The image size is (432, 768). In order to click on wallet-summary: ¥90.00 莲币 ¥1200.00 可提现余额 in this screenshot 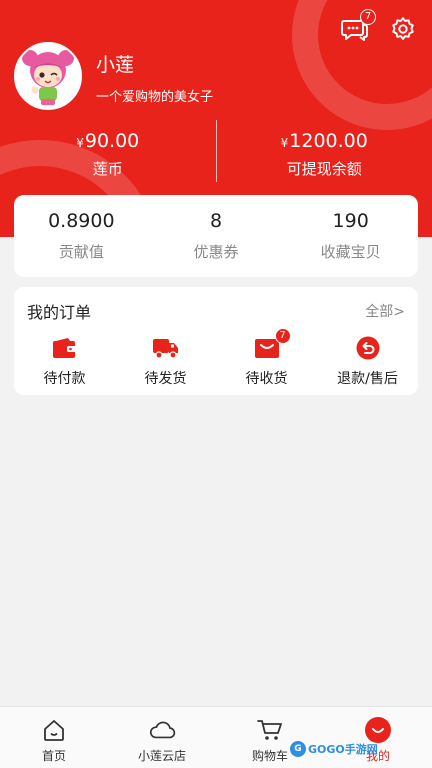, I will do `click(216, 153)`.